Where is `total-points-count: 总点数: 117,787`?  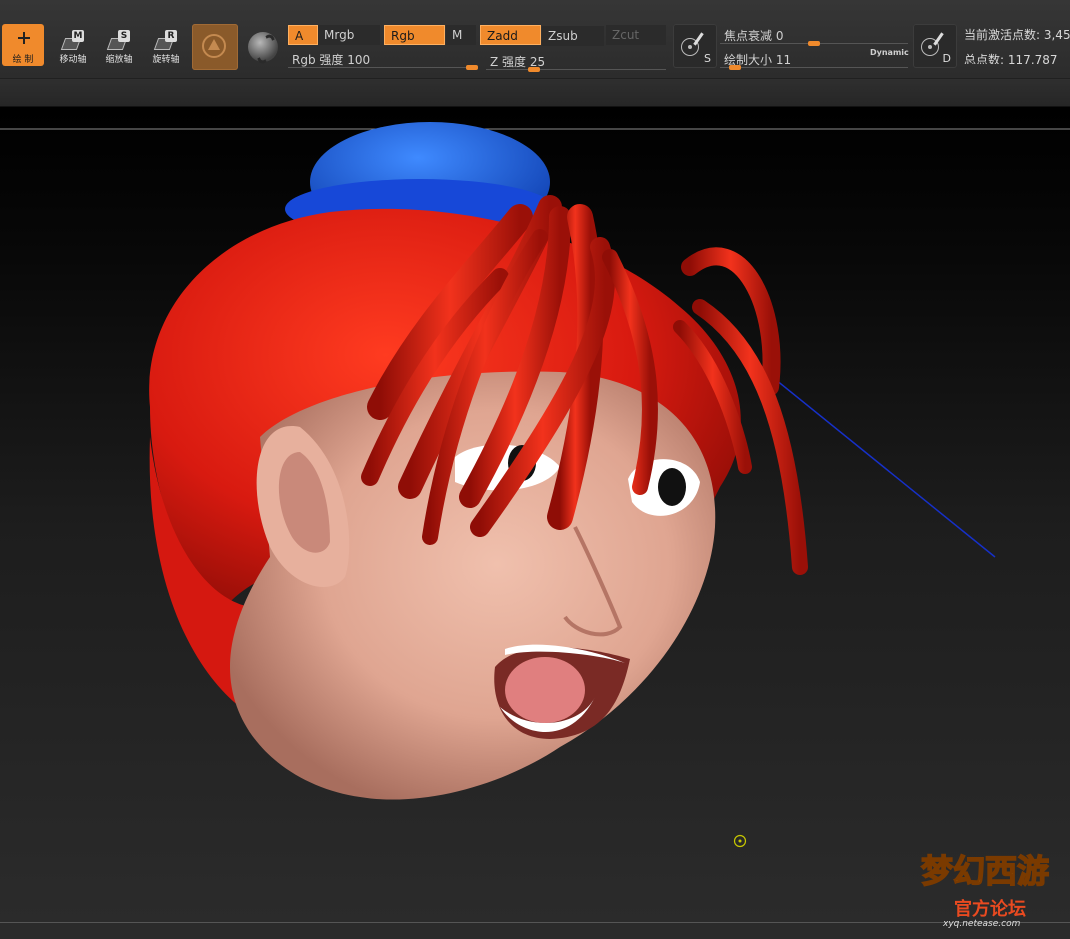 total-points-count: 总点数: 117,787 is located at coordinates (1011, 58).